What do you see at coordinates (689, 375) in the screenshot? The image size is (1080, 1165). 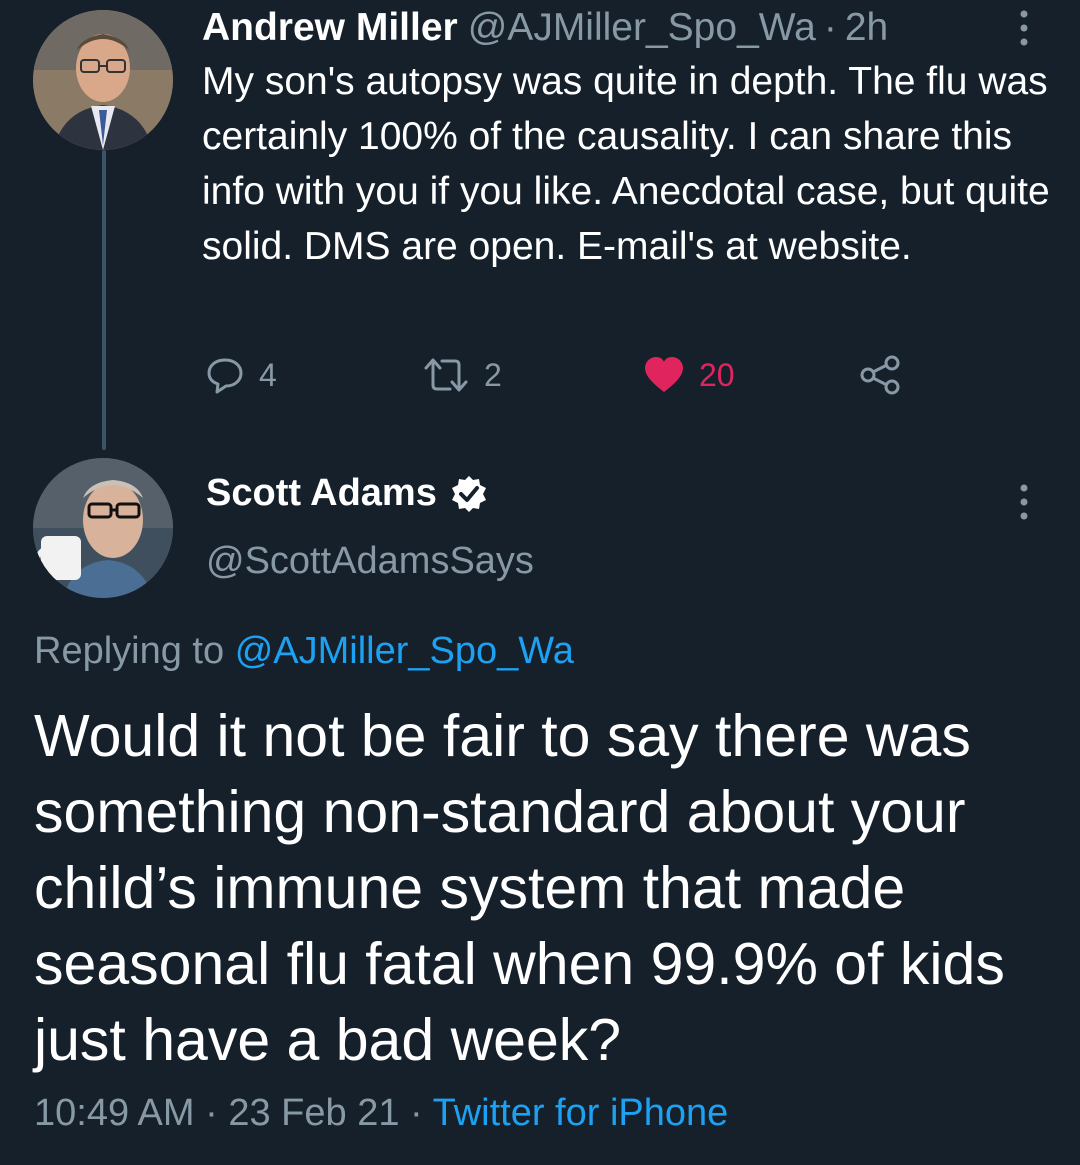 I see `like-button: 20` at bounding box center [689, 375].